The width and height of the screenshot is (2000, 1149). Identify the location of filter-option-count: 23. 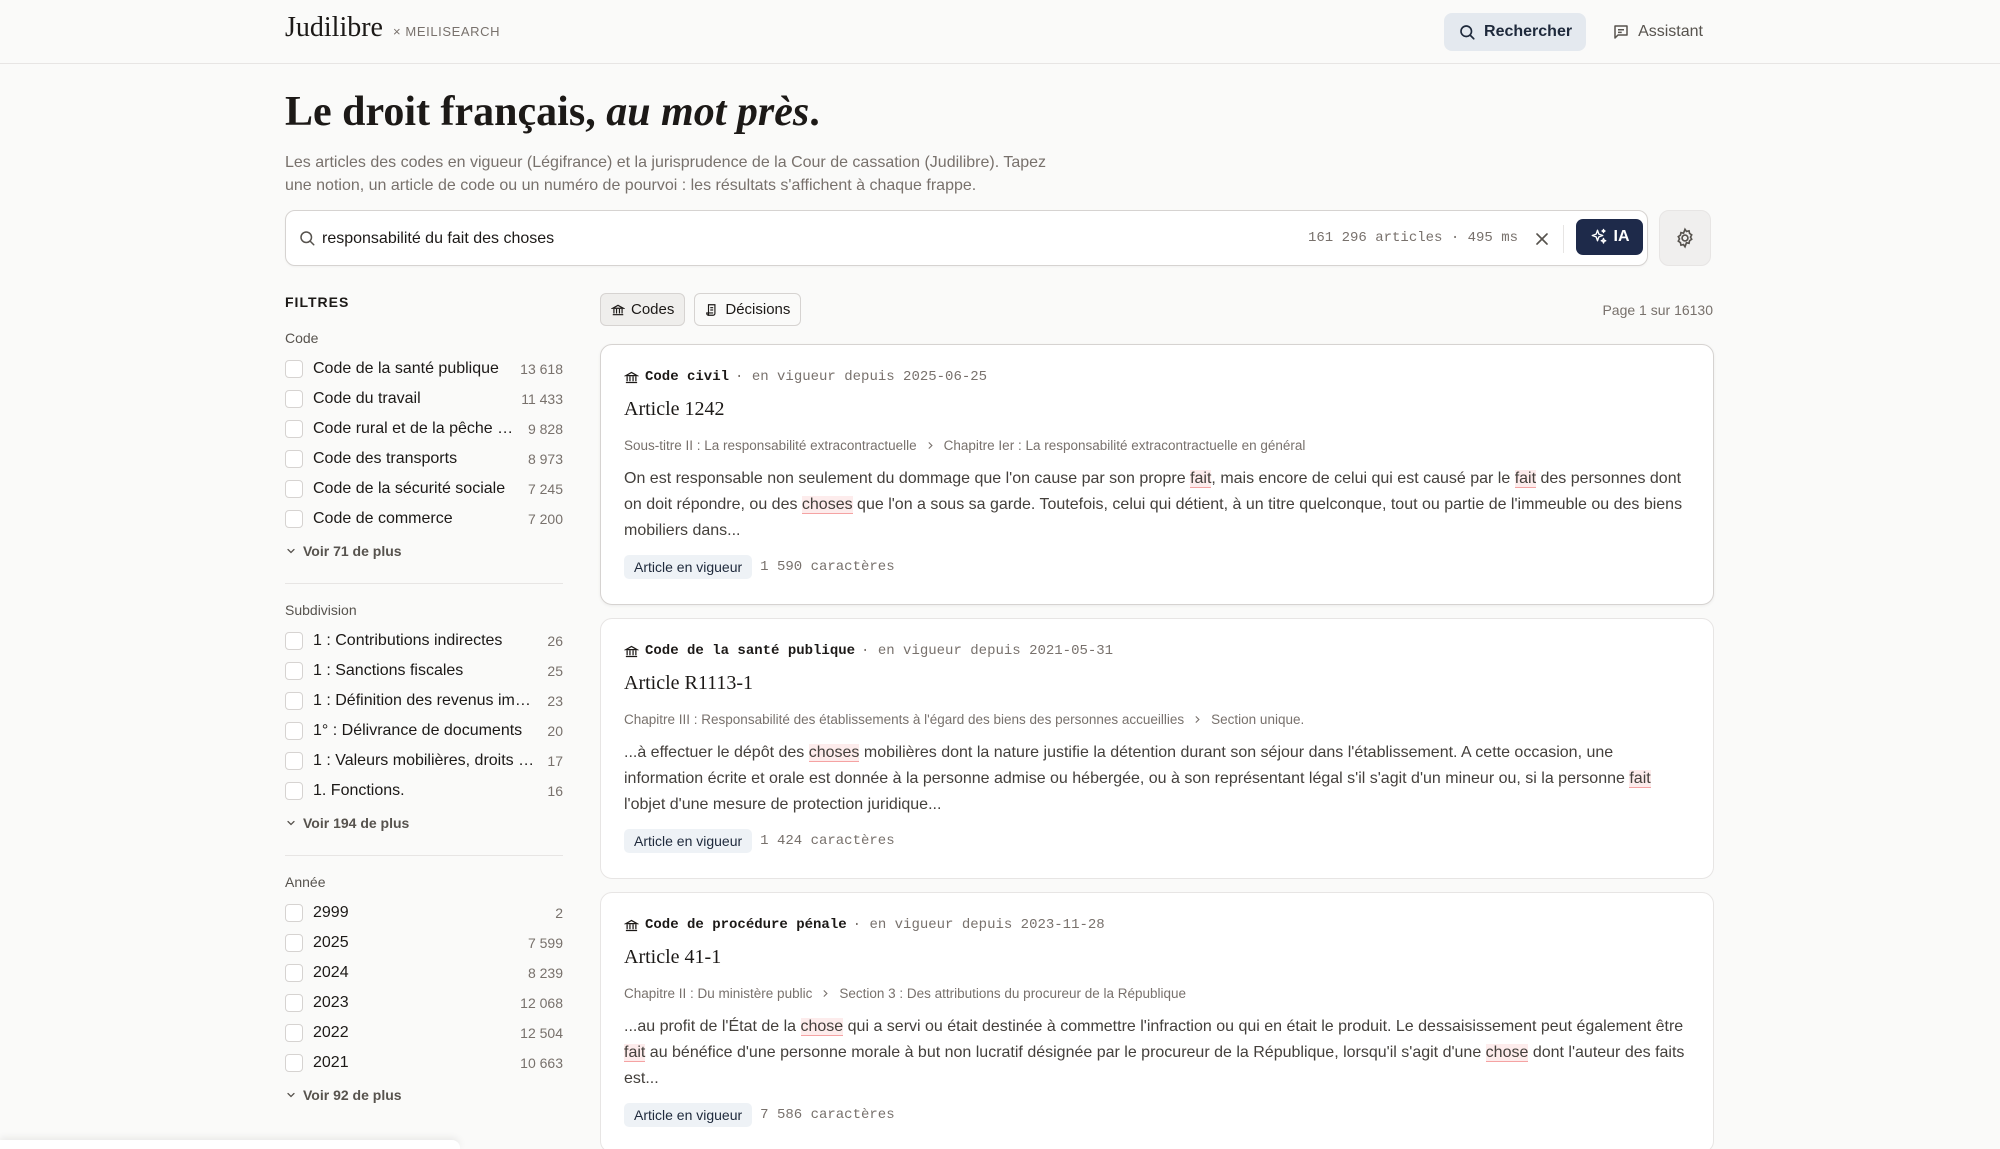
(555, 701).